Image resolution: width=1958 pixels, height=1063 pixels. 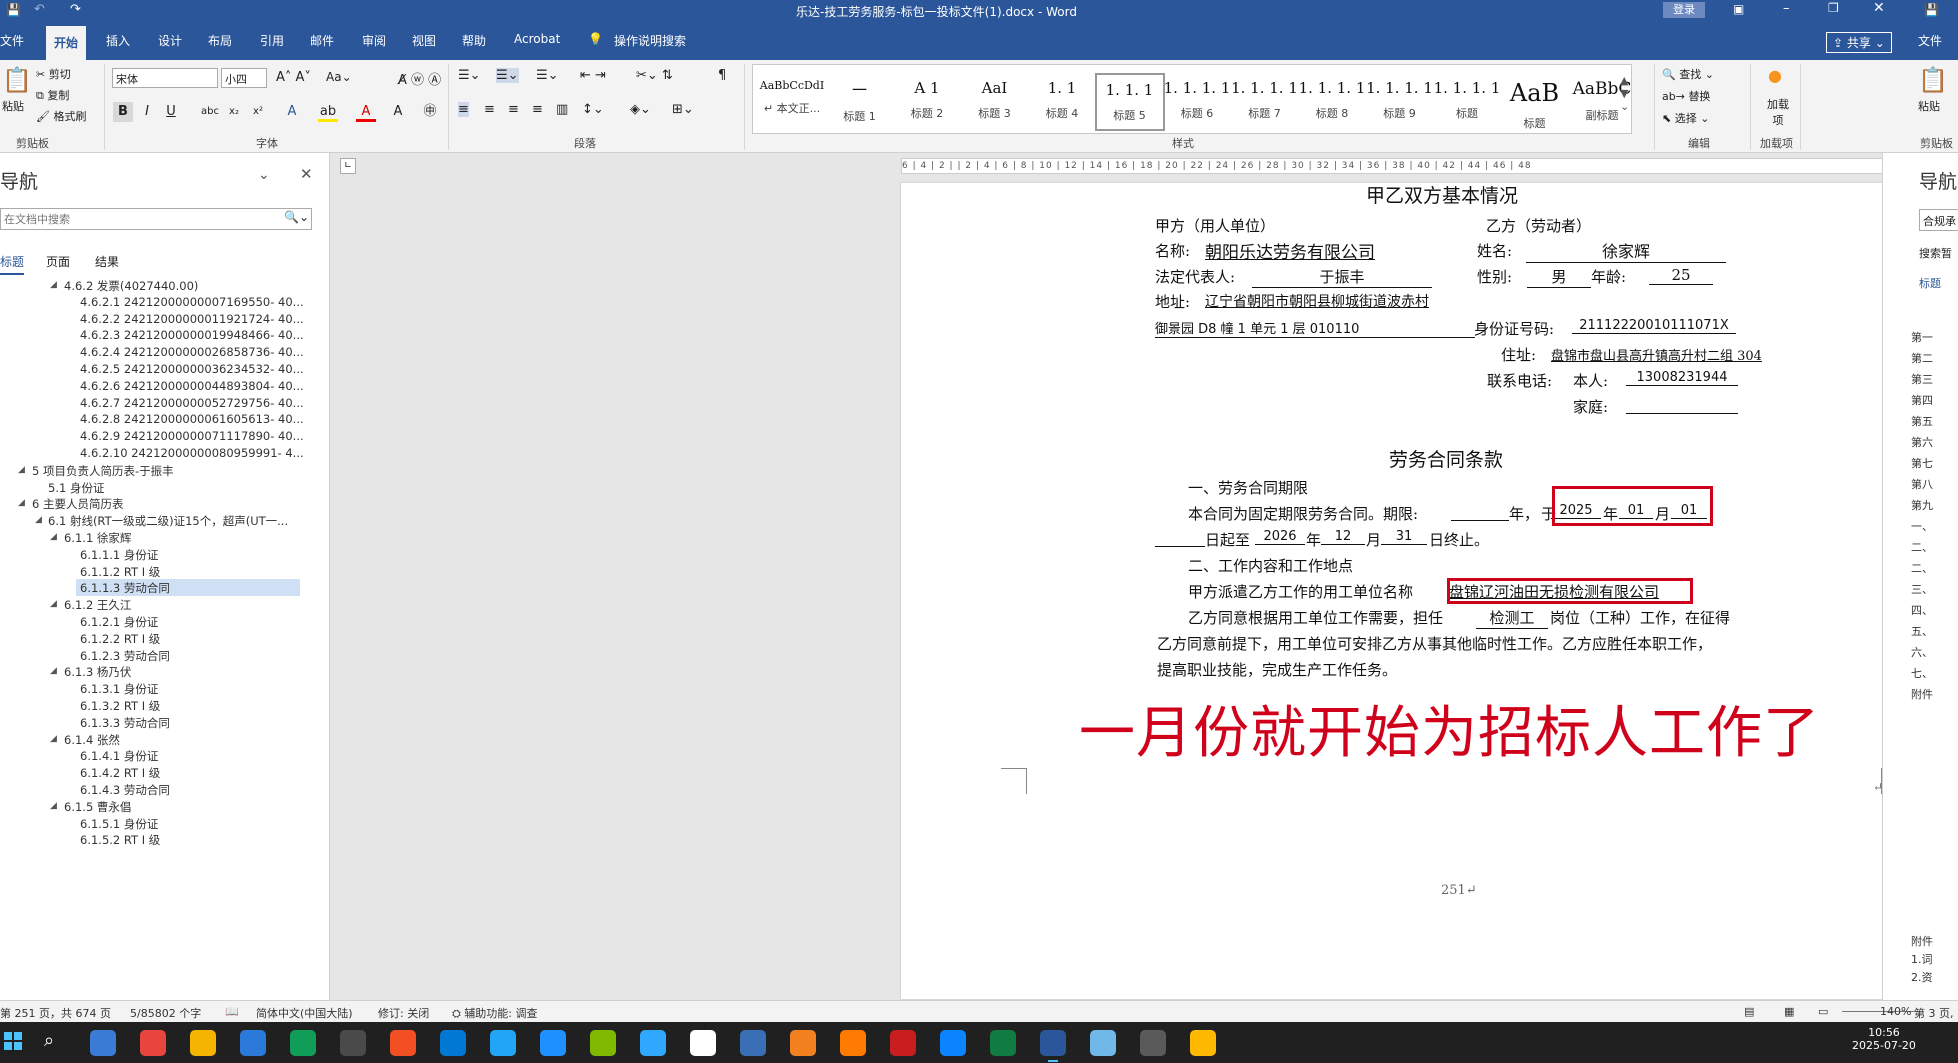 What do you see at coordinates (66, 43) in the screenshot?
I see `tab-home: 开始` at bounding box center [66, 43].